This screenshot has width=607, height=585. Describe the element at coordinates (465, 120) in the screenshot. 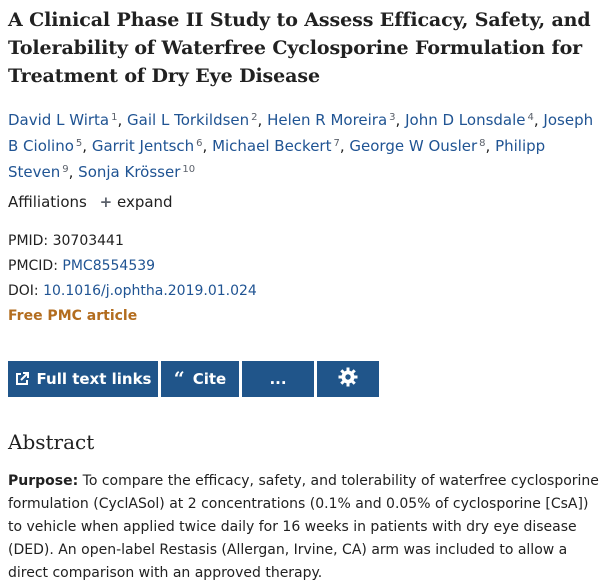

I see `author-link: John D Lonsdale` at that location.